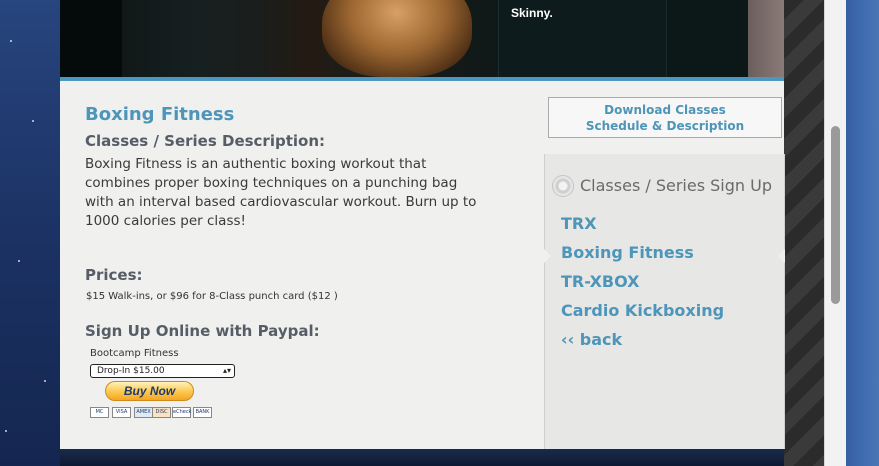 The height and width of the screenshot is (466, 879). What do you see at coordinates (707, 38) in the screenshot?
I see `hero-panel-dark` at bounding box center [707, 38].